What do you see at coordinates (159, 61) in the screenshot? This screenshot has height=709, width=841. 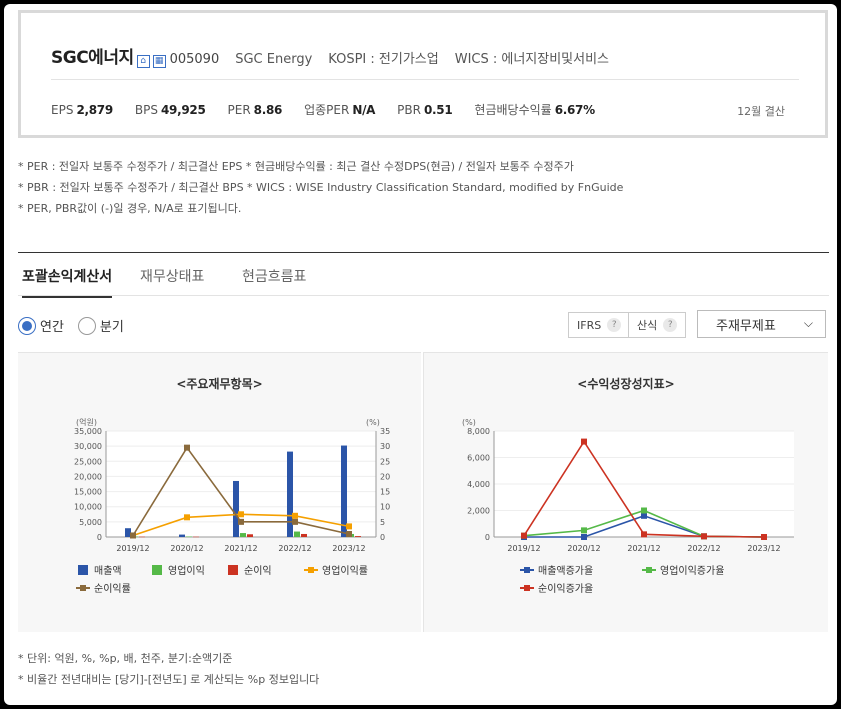 I see `building-icon: ▦` at bounding box center [159, 61].